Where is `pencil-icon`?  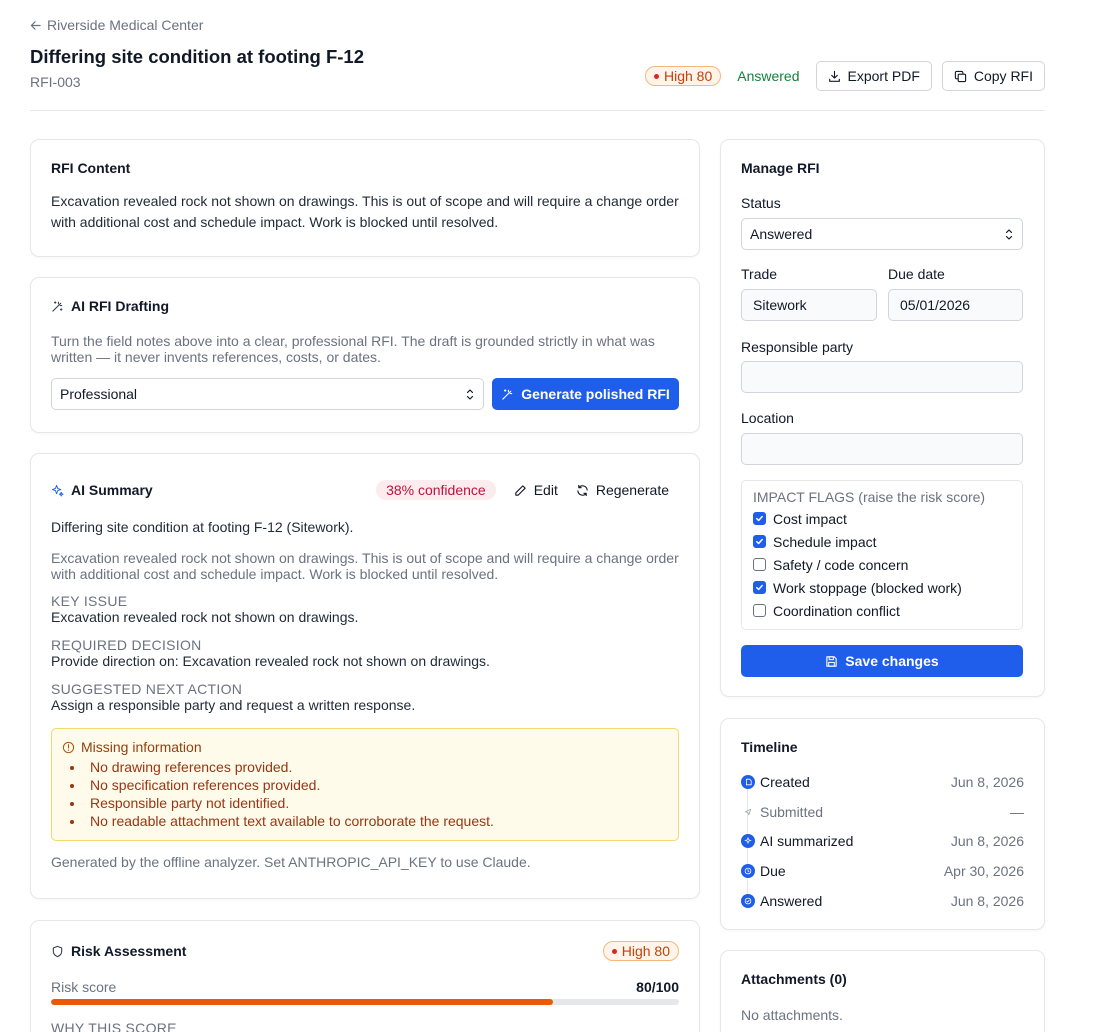
pencil-icon is located at coordinates (520, 490).